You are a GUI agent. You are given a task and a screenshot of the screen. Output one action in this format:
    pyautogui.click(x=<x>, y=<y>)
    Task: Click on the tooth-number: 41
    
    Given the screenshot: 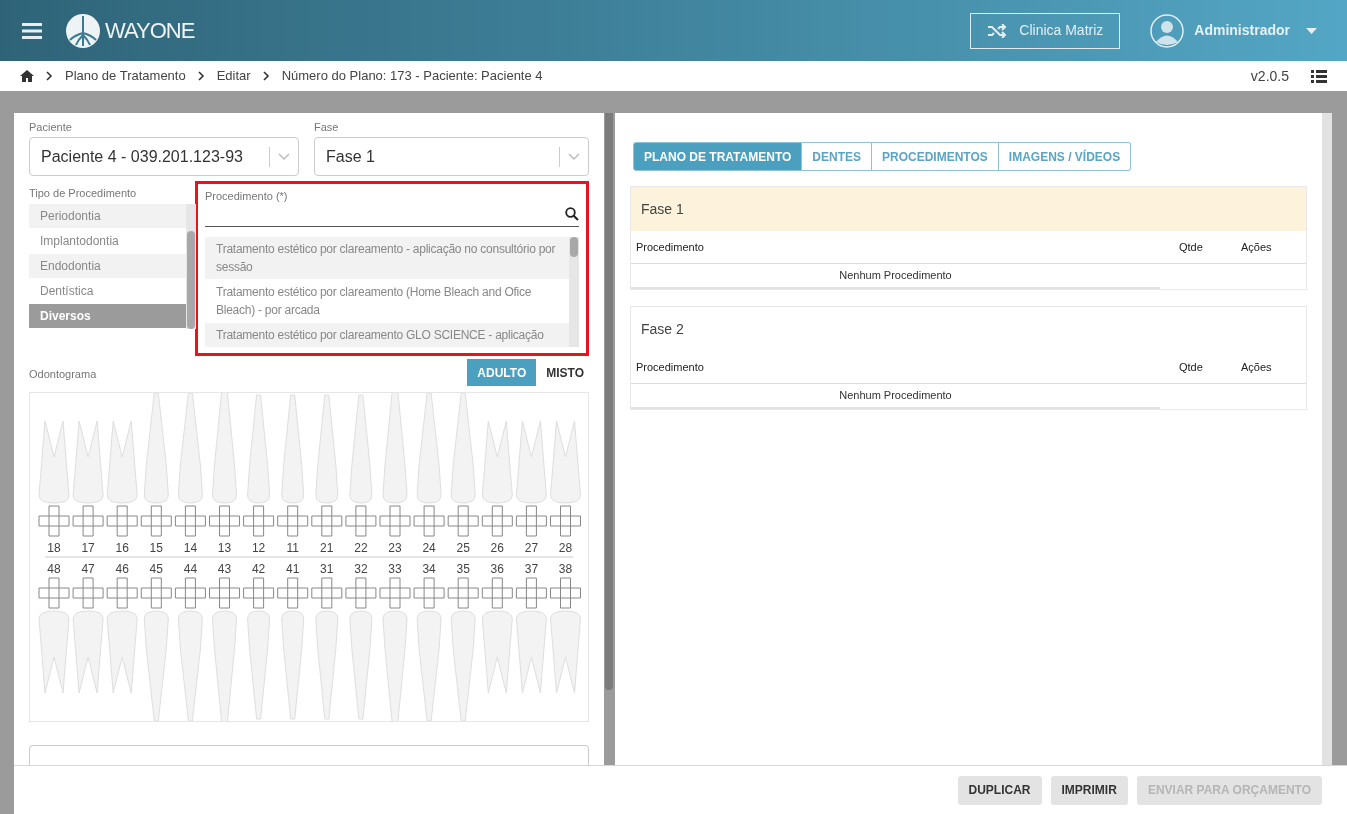 What is the action you would take?
    pyautogui.click(x=293, y=569)
    